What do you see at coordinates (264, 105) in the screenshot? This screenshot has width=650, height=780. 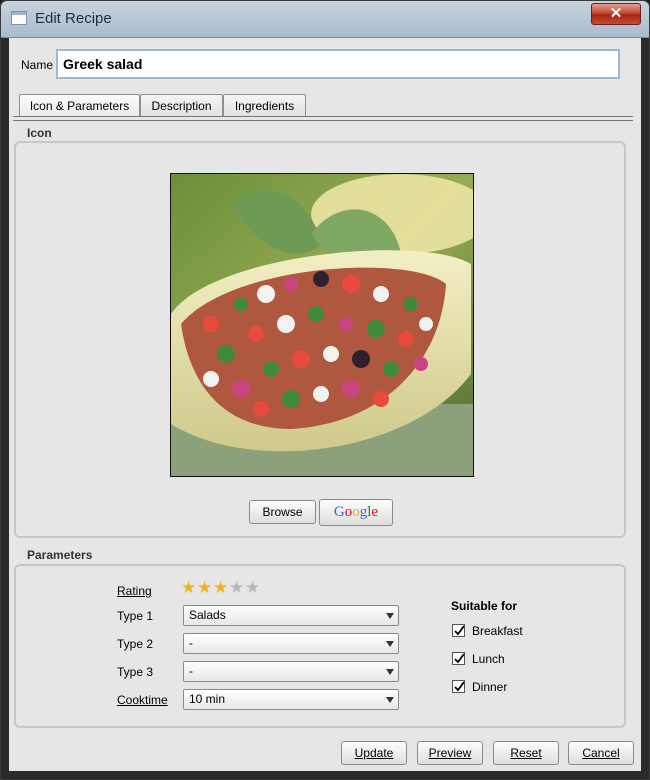 I see `tab-ingredients: Ingredients` at bounding box center [264, 105].